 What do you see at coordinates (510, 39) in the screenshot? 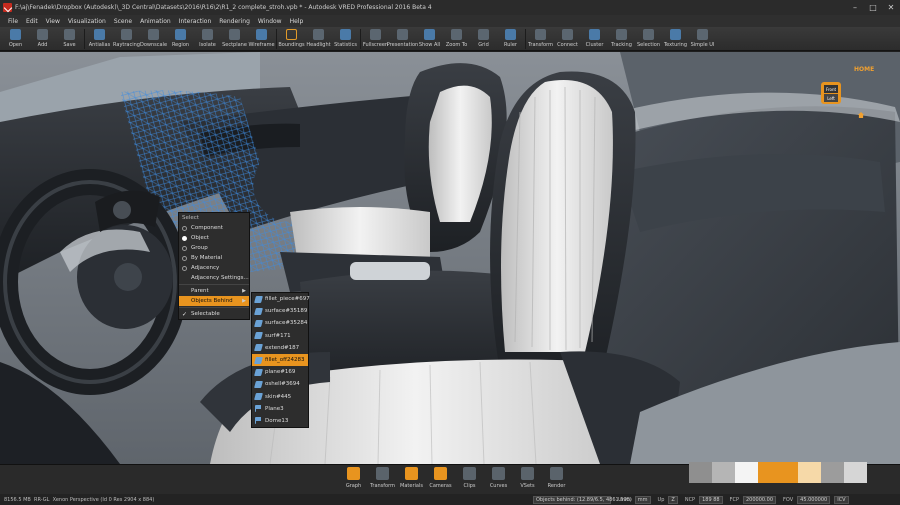
I see `toolbar-ruler-button: Ruler` at bounding box center [510, 39].